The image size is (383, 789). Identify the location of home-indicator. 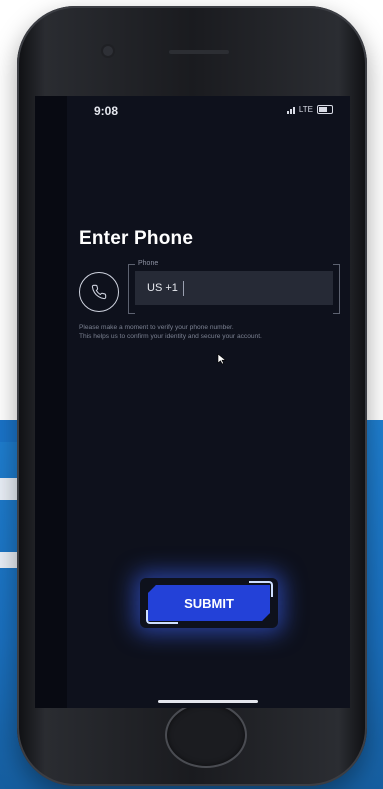
(208, 701).